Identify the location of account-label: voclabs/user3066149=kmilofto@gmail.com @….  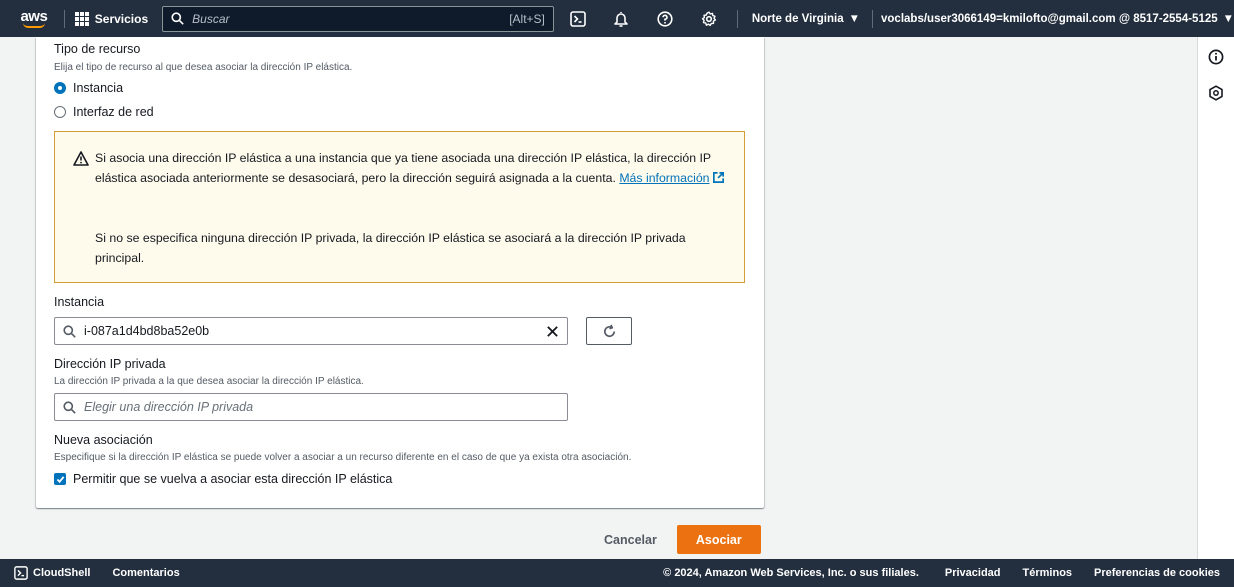
(1049, 18).